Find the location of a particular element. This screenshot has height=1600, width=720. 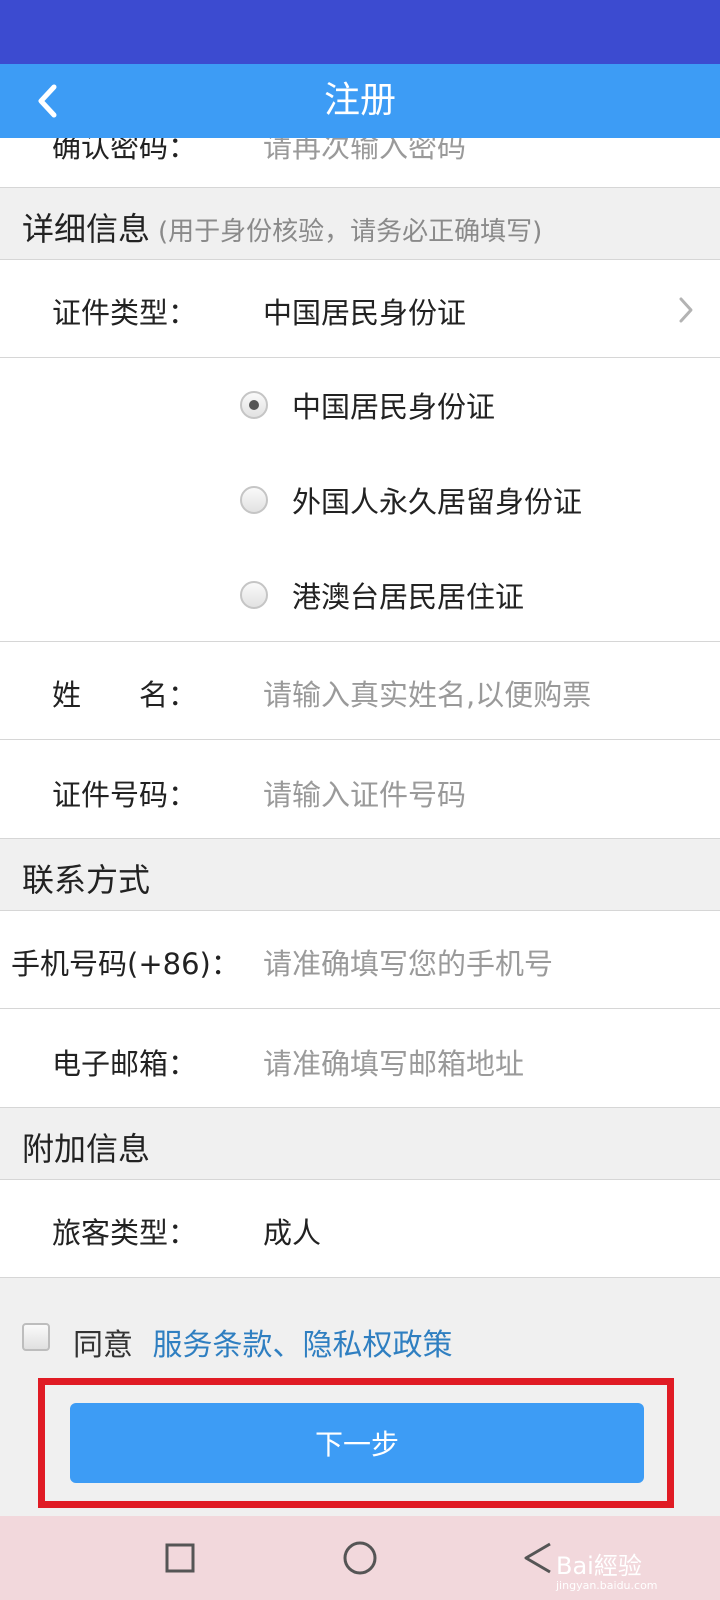

confirm-password-input: 请再次输入密码 is located at coordinates (364, 152).